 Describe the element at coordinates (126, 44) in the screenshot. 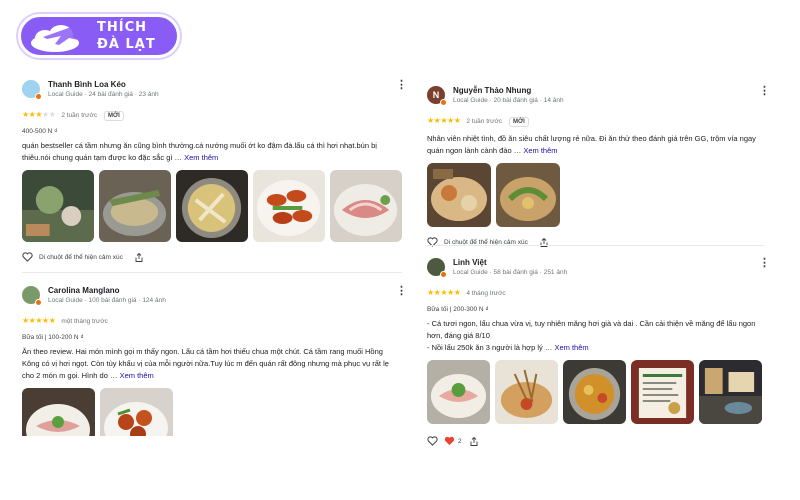

I see `logo-text-line2: ĐÀ LẠT` at that location.